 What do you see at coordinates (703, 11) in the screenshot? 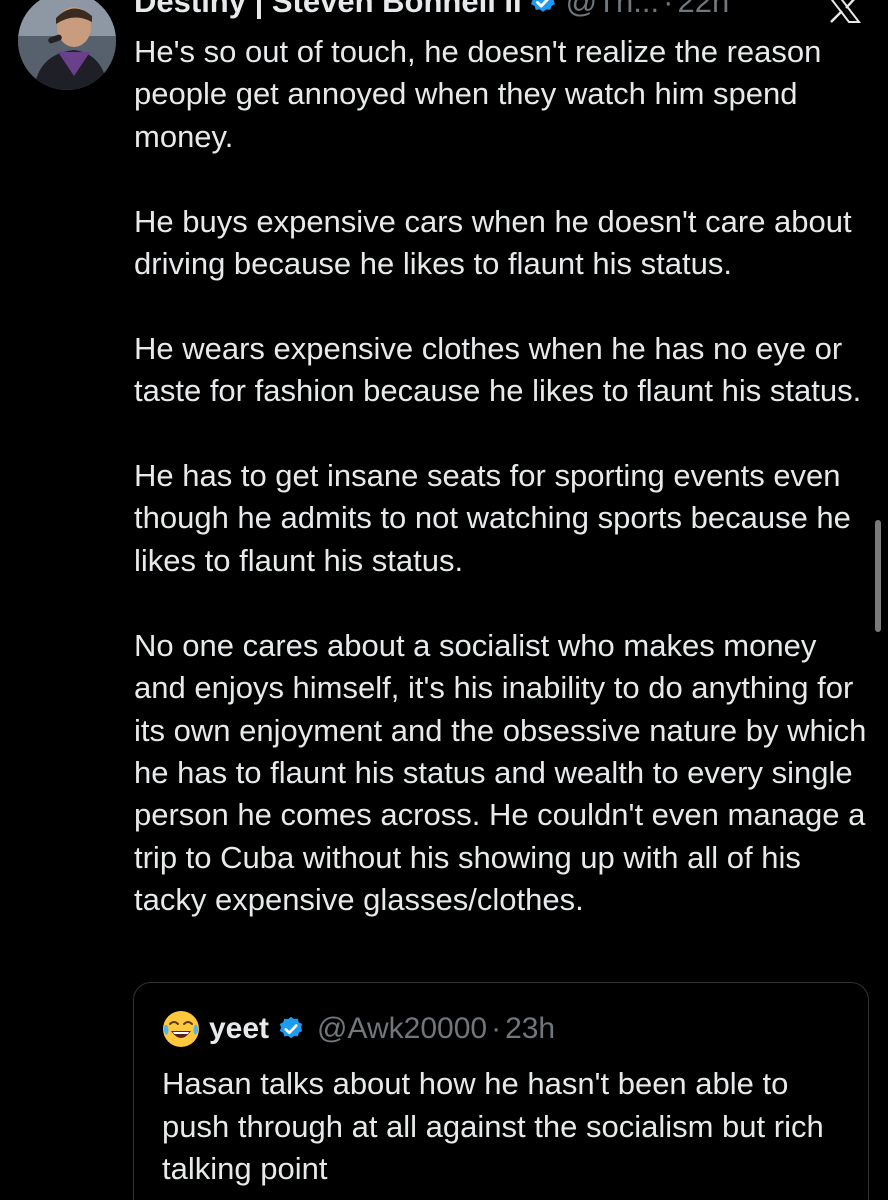
I see `timestamp: 22h` at bounding box center [703, 11].